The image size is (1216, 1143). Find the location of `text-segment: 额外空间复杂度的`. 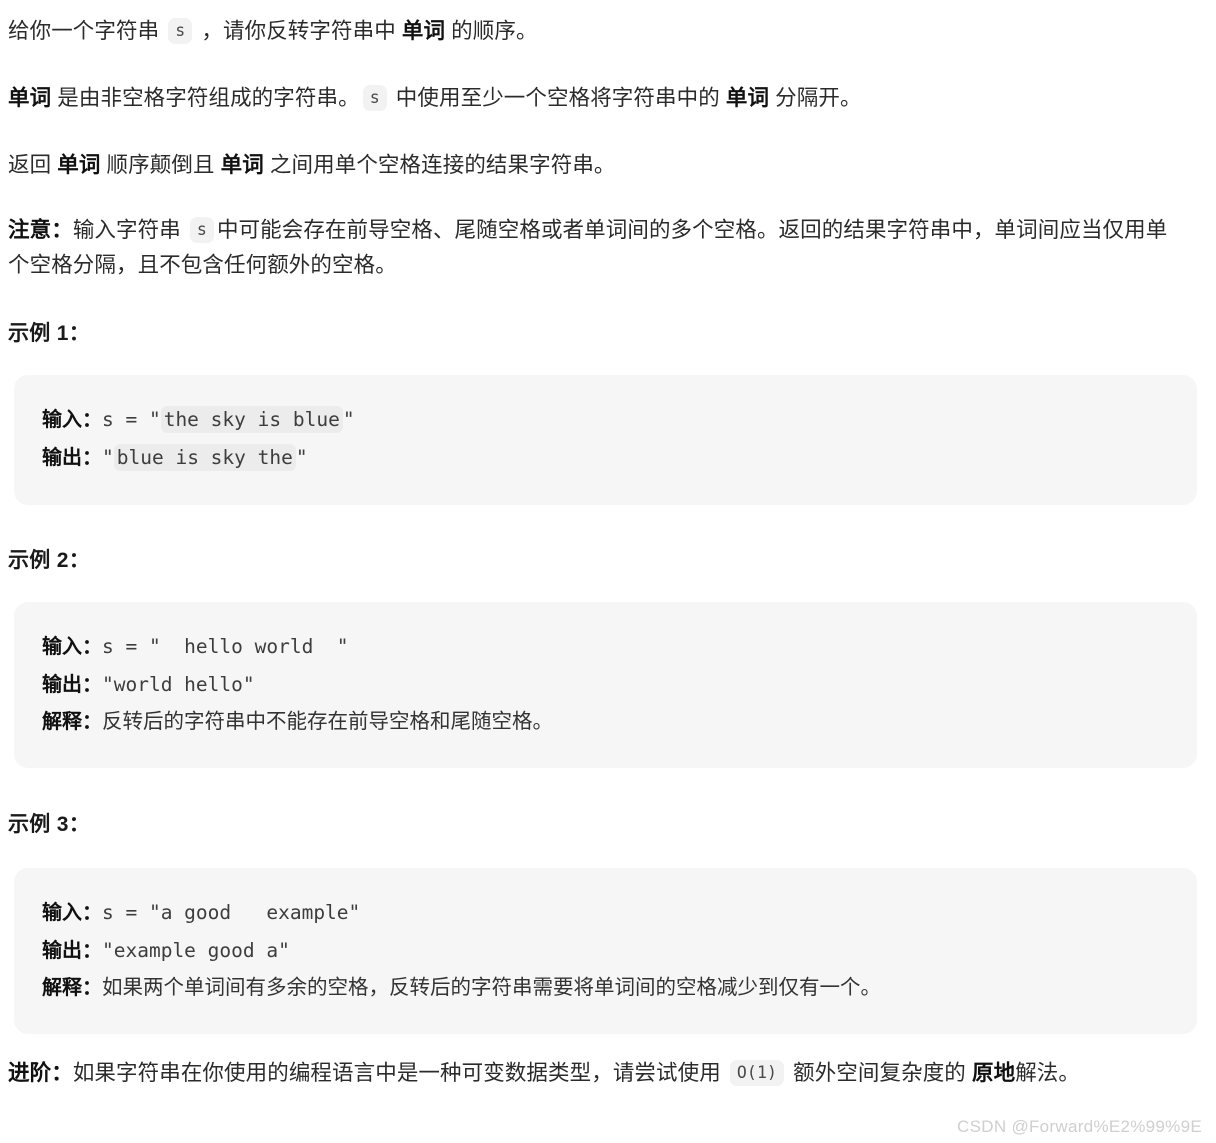

text-segment: 额外空间复杂度的 is located at coordinates (879, 1073).